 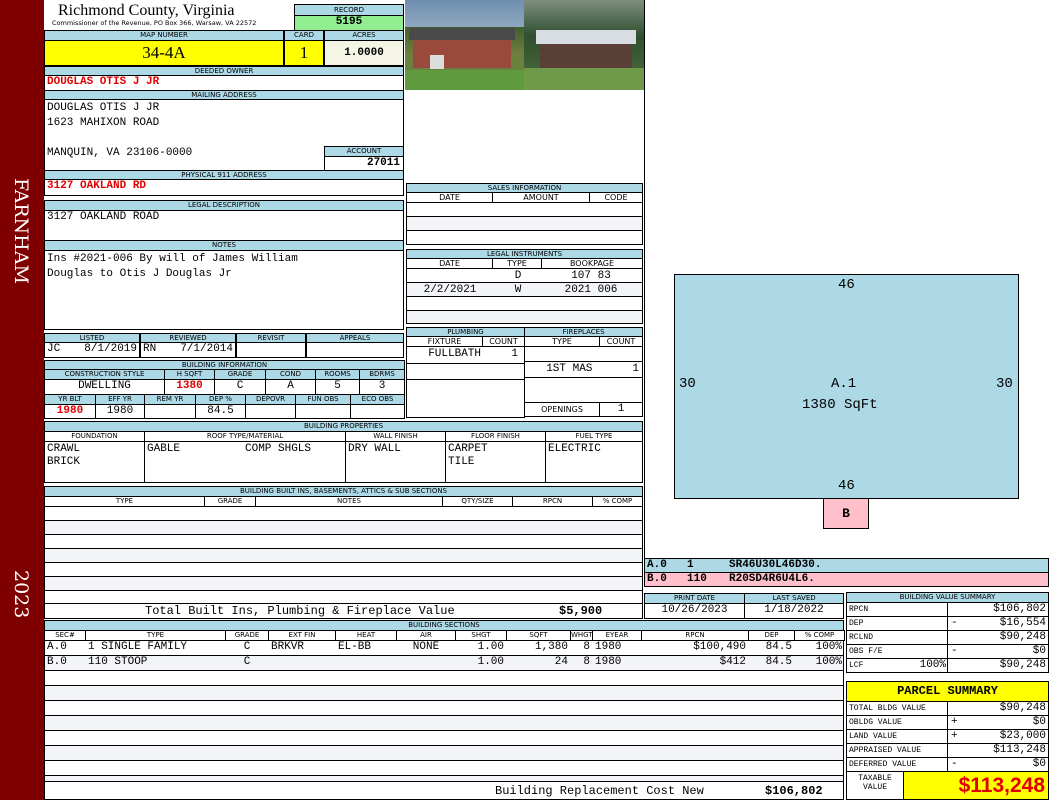 I want to click on section-cell: 8, so click(x=586, y=662).